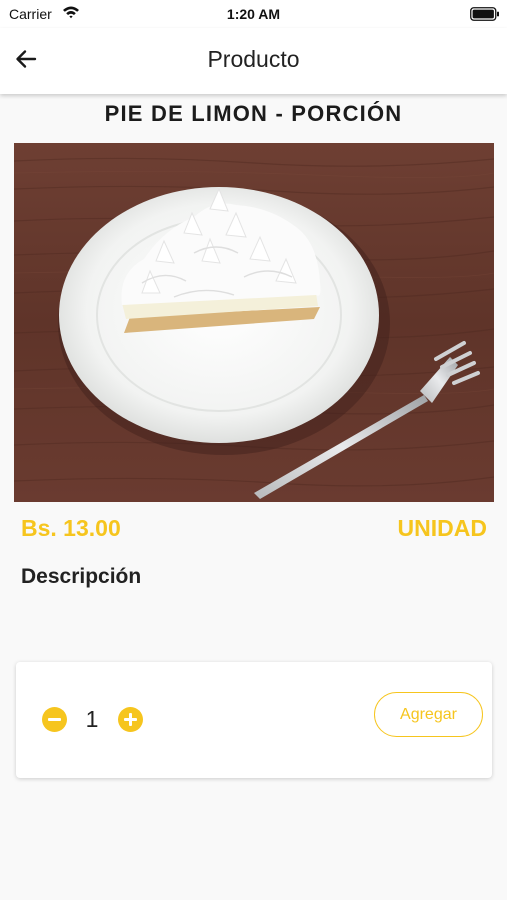  What do you see at coordinates (485, 16) in the screenshot?
I see `battery-icon` at bounding box center [485, 16].